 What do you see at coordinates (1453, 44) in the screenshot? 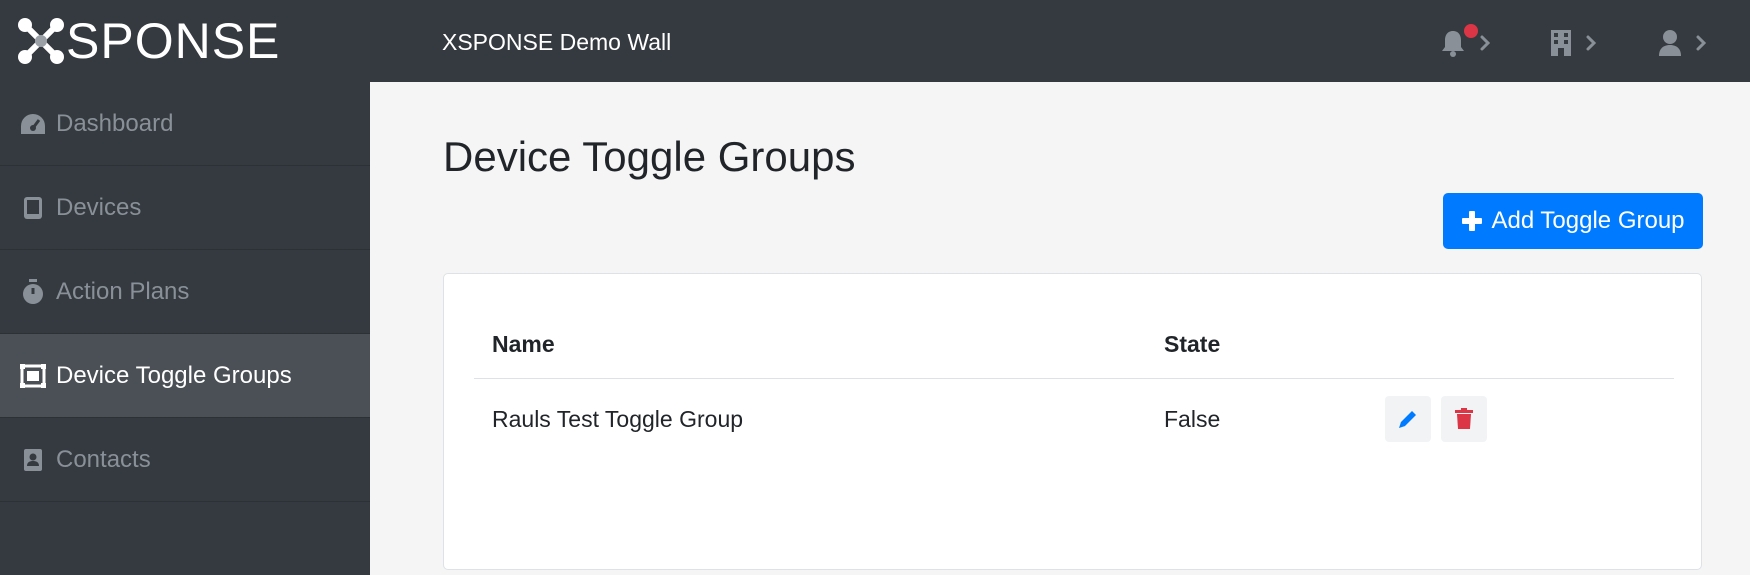
I see `bell-icon` at bounding box center [1453, 44].